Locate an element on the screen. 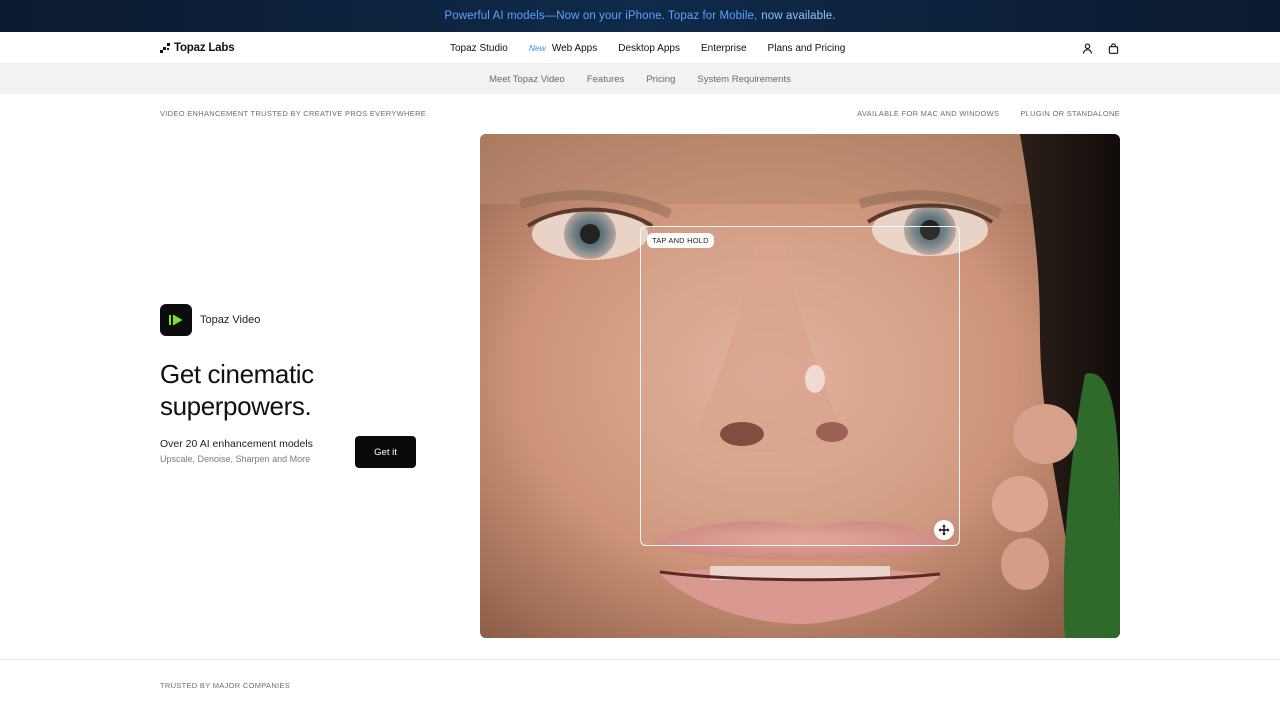  subnav-features: Features is located at coordinates (606, 79).